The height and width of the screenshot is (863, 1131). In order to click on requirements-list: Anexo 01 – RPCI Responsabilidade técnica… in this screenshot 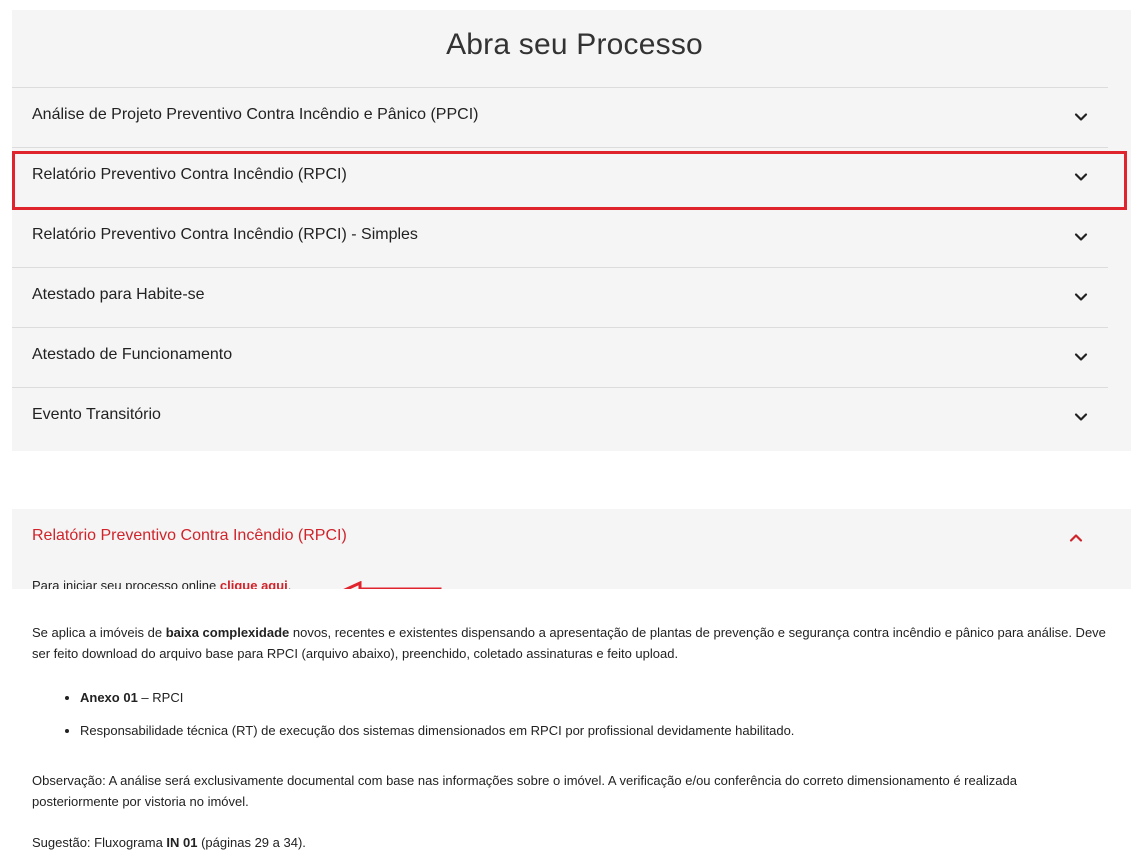, I will do `click(427, 720)`.